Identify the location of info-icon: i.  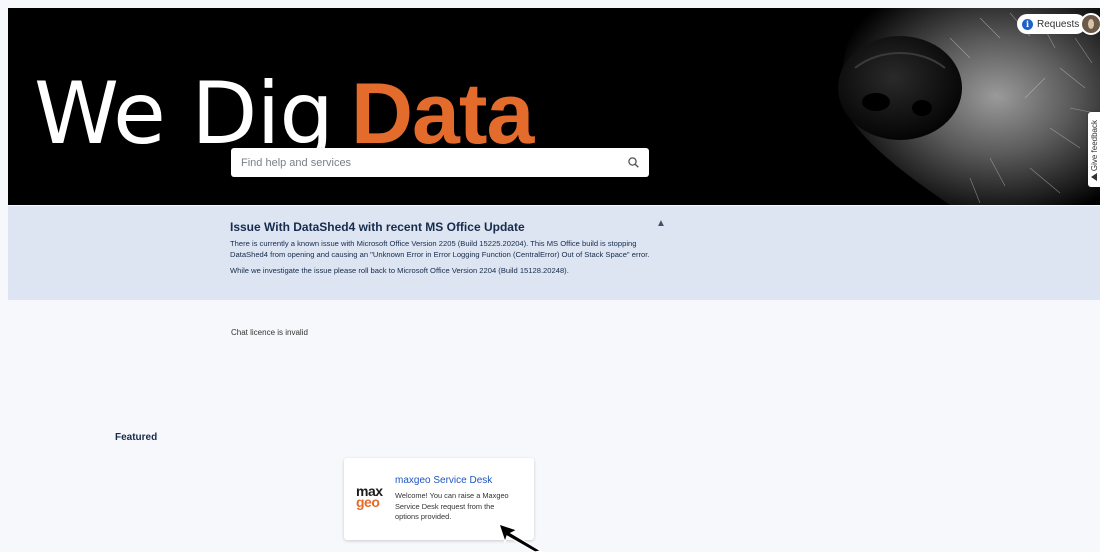
(1027, 24).